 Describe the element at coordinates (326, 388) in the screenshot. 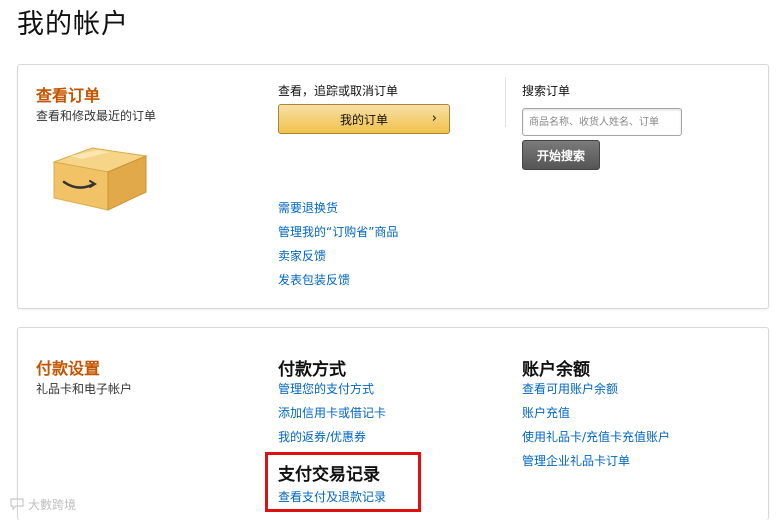

I see `manage-payment-link: 管理您的支付方式` at that location.